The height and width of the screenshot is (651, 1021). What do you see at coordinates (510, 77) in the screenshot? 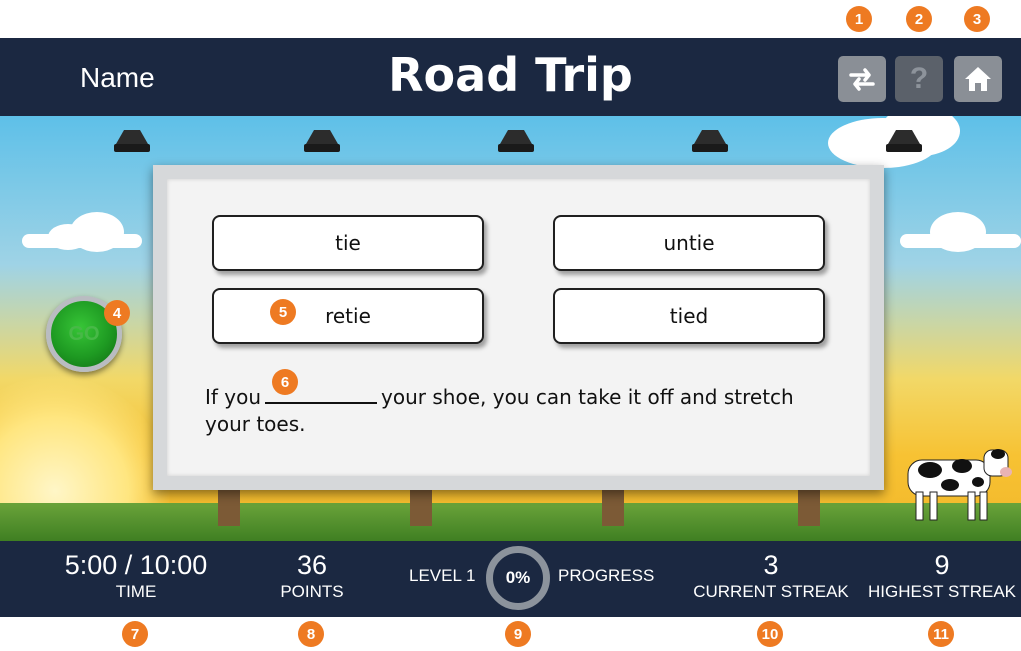
I see `top-bar: Name Road Trip ?` at bounding box center [510, 77].